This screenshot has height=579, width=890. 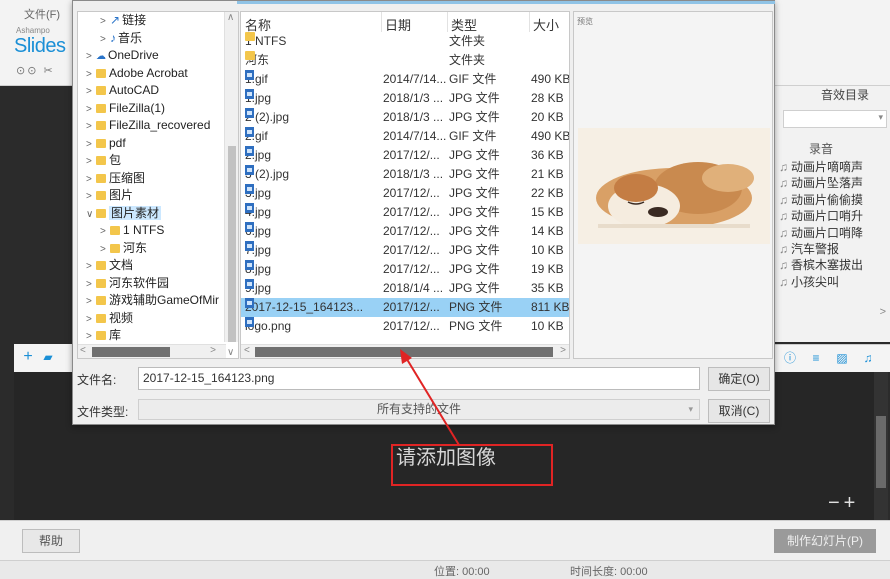 I want to click on path-bar, so click(x=506, y=2).